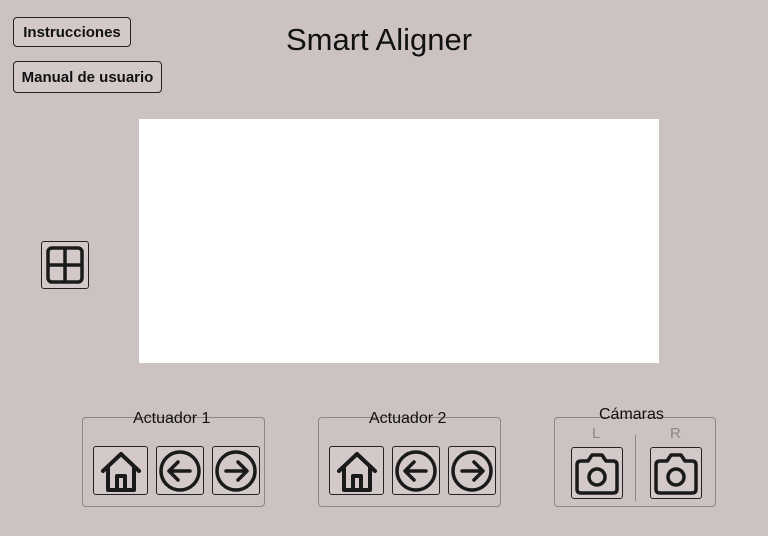 The width and height of the screenshot is (768, 536). I want to click on actuator-2-left-button, so click(416, 470).